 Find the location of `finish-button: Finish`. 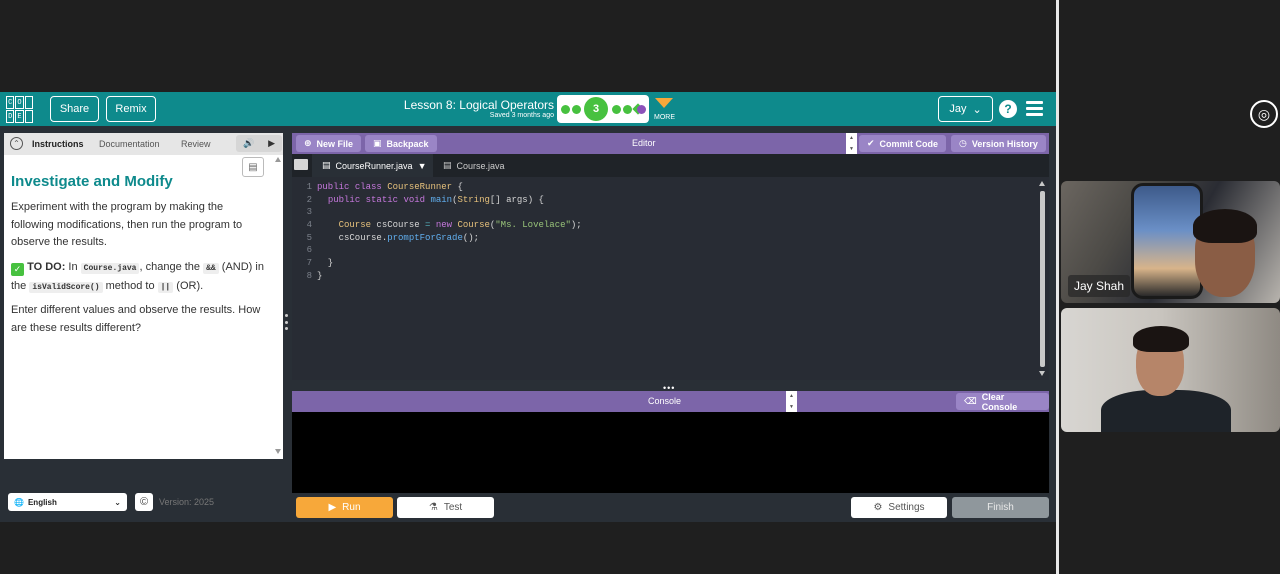

finish-button: Finish is located at coordinates (1000, 507).